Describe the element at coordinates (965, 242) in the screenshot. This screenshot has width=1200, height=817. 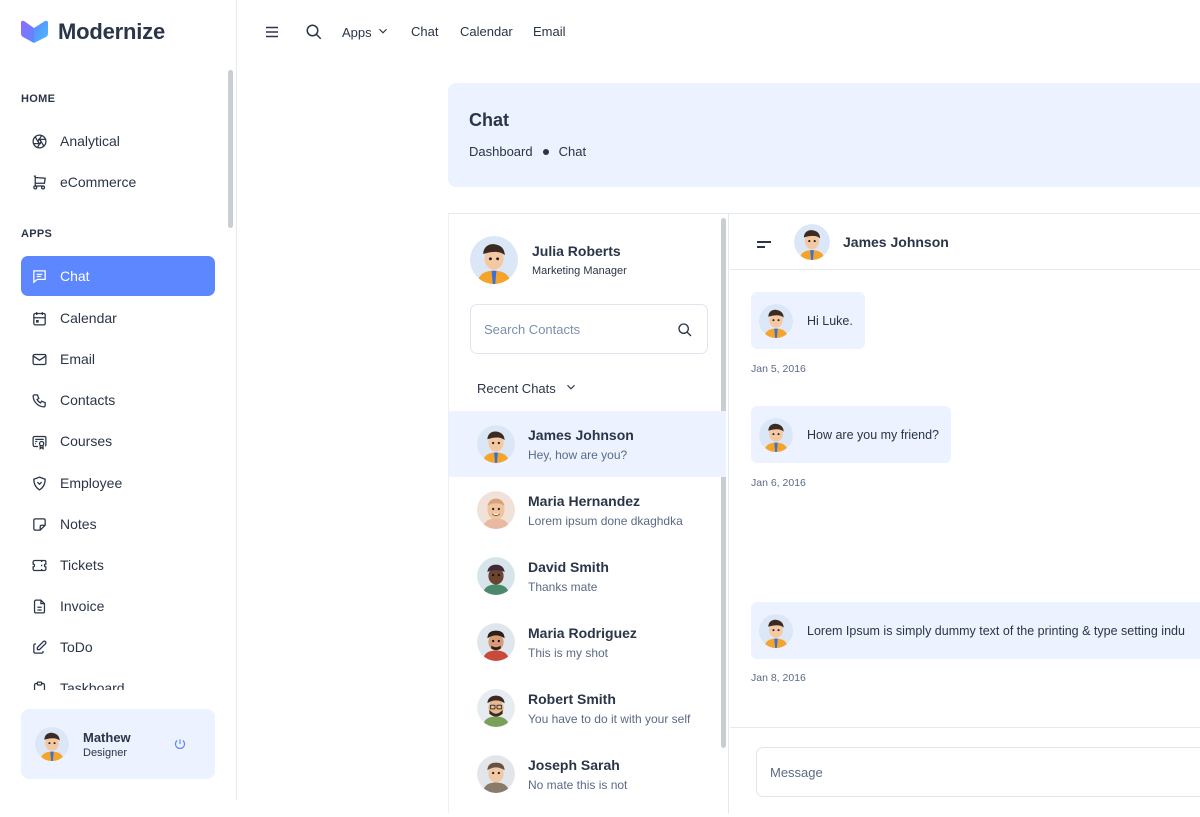
I see `conversation-header: James Johnson` at that location.